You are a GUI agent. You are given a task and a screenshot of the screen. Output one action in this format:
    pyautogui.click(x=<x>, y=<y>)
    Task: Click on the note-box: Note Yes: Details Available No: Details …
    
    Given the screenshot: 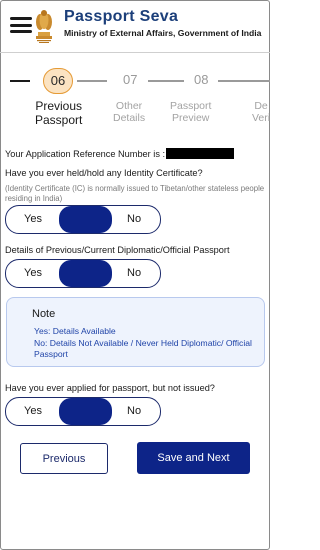 What is the action you would take?
    pyautogui.click(x=135, y=332)
    